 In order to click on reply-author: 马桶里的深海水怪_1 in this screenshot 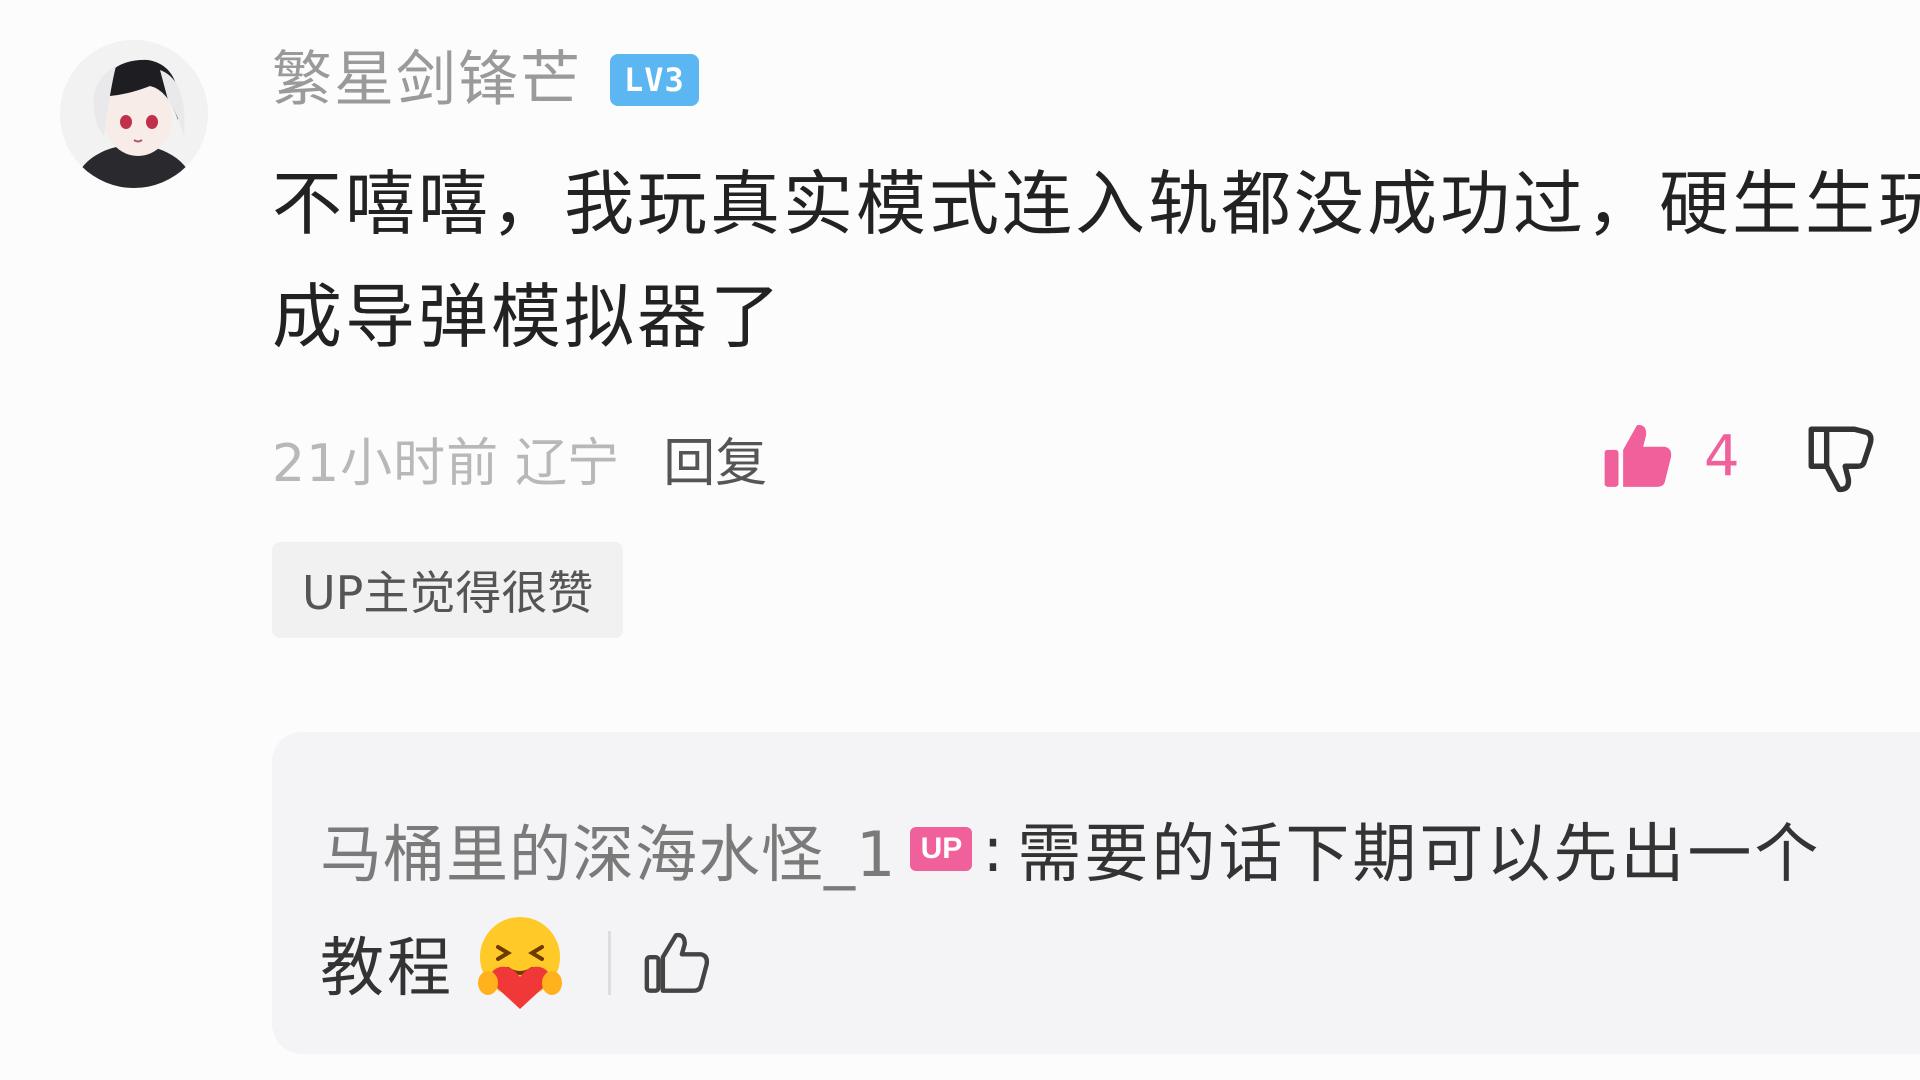, I will do `click(608, 849)`.